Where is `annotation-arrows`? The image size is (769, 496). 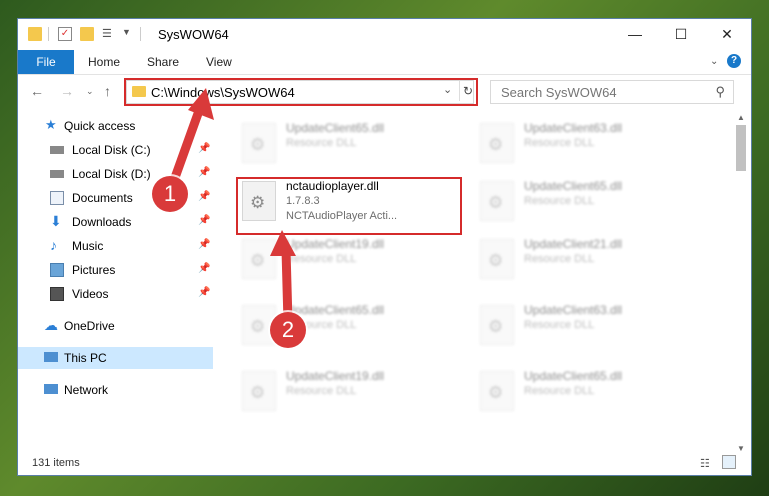
annotation-arrows is located at coordinates (231, 207).